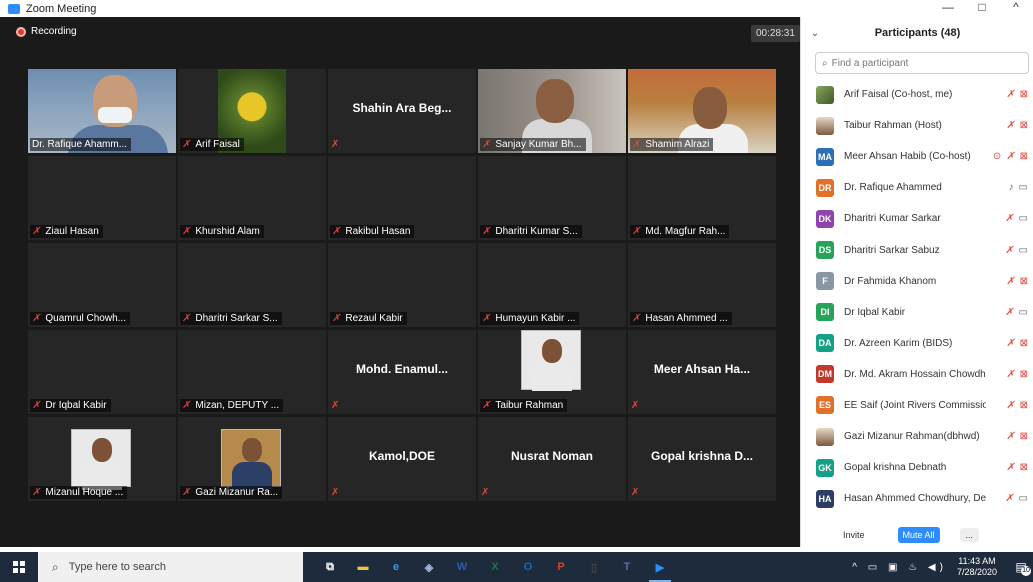  Describe the element at coordinates (396, 567) in the screenshot. I see `edge-icon: e` at that location.